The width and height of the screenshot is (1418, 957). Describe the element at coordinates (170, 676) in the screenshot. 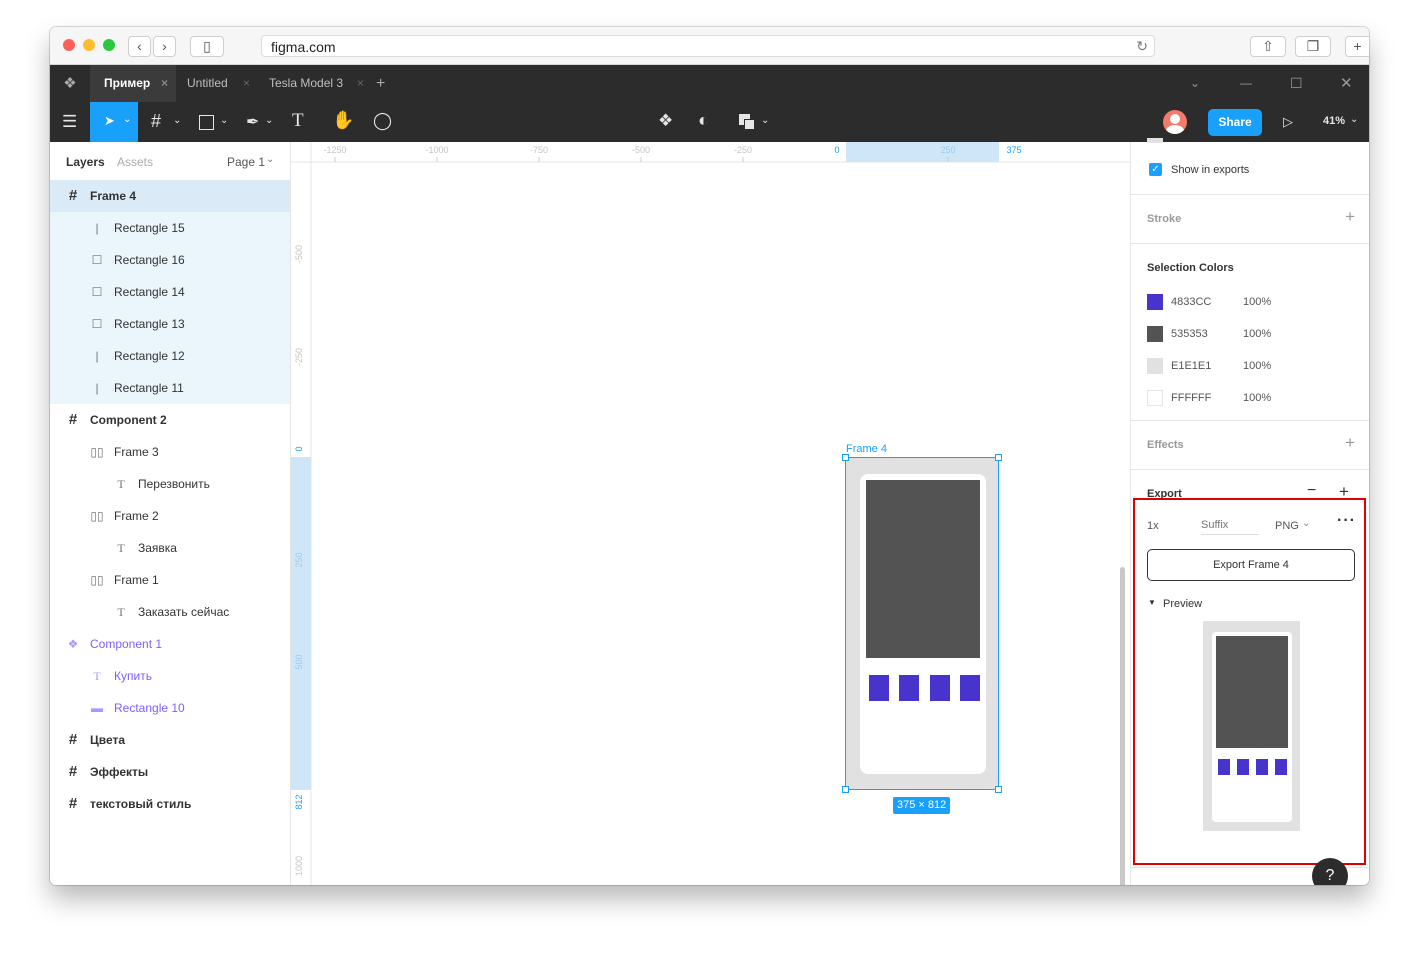

I see `layer-row: T Купить` at that location.